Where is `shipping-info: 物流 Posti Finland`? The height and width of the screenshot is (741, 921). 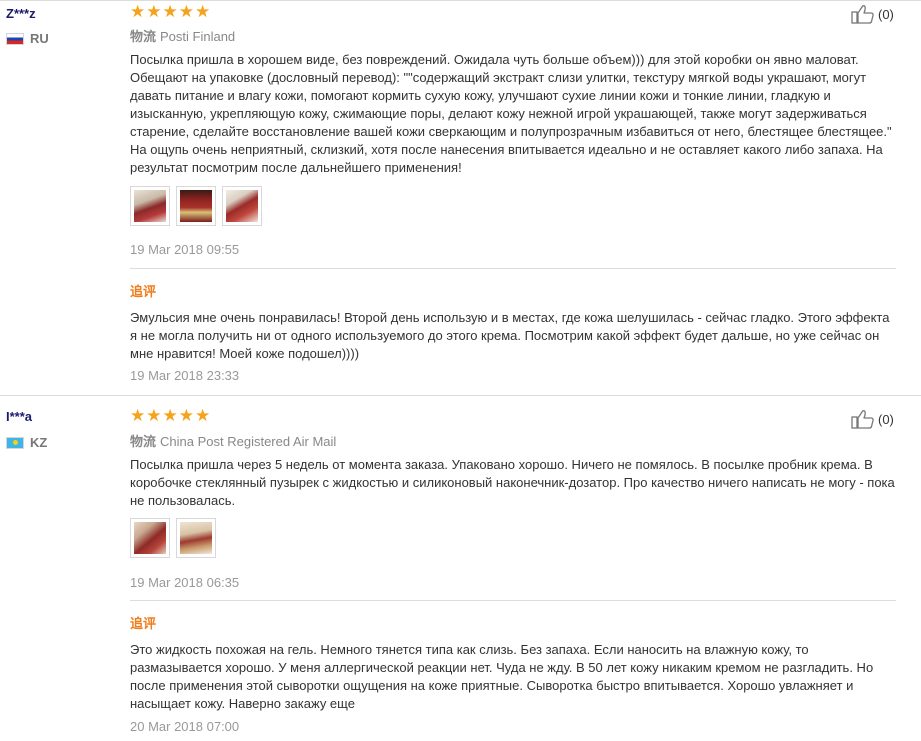
shipping-info: 物流 Posti Finland is located at coordinates (182, 35).